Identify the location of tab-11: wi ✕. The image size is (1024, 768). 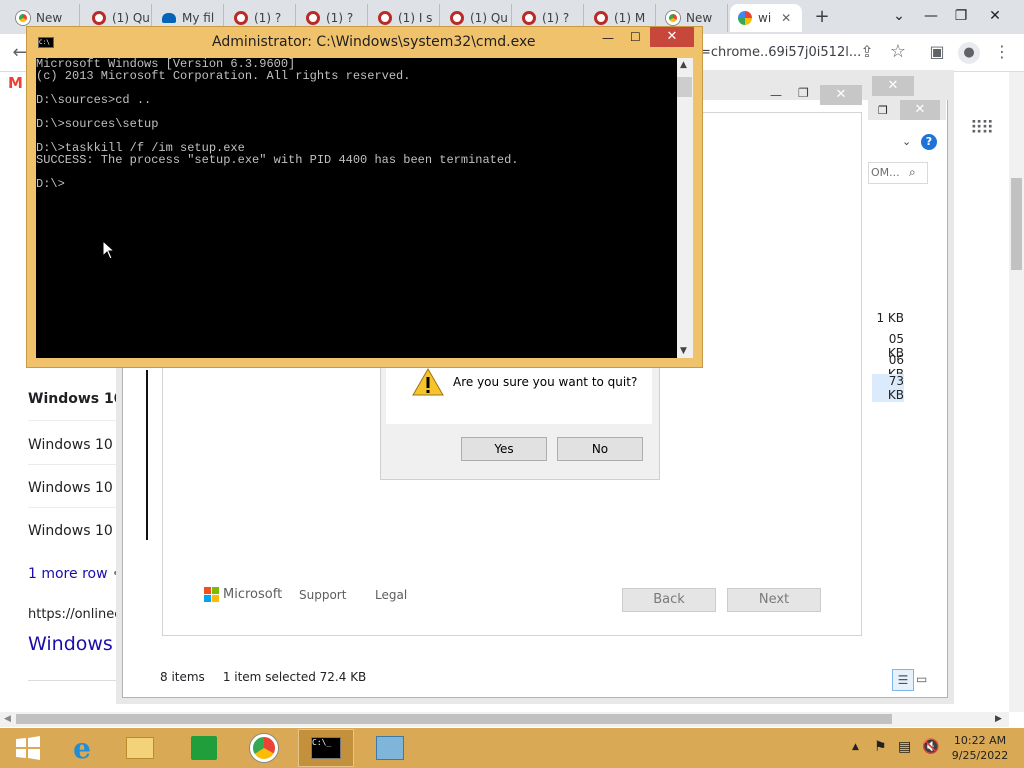
(766, 18).